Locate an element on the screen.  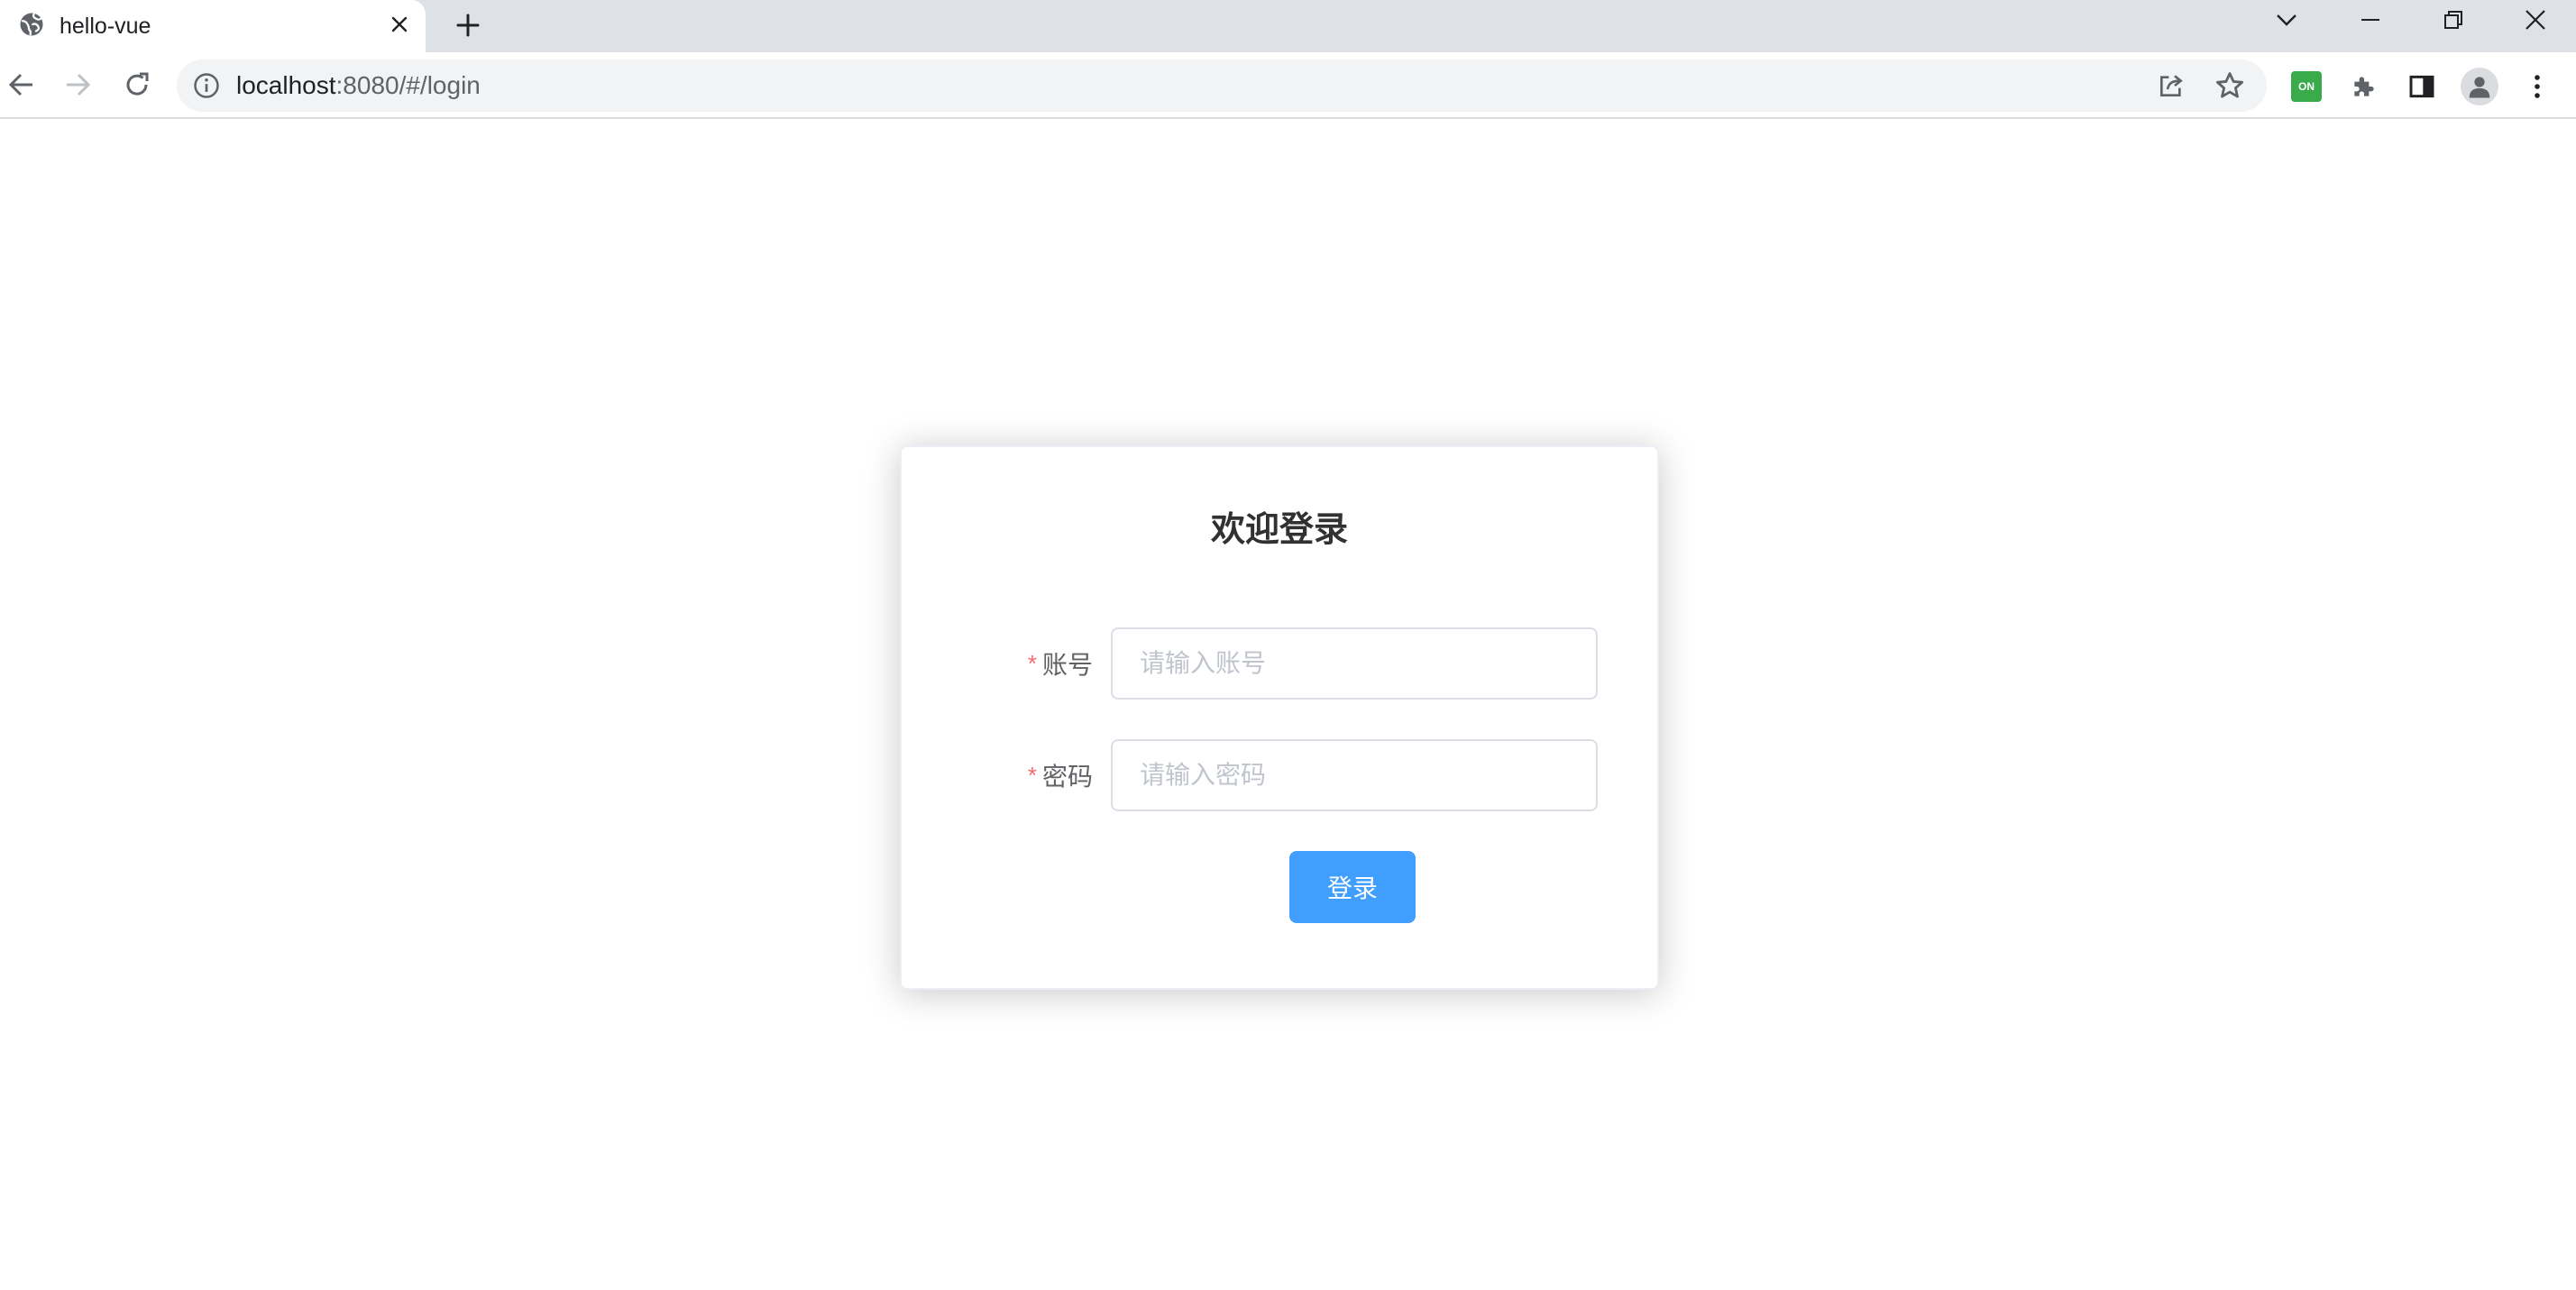
tab-title: hello-vue is located at coordinates (105, 26).